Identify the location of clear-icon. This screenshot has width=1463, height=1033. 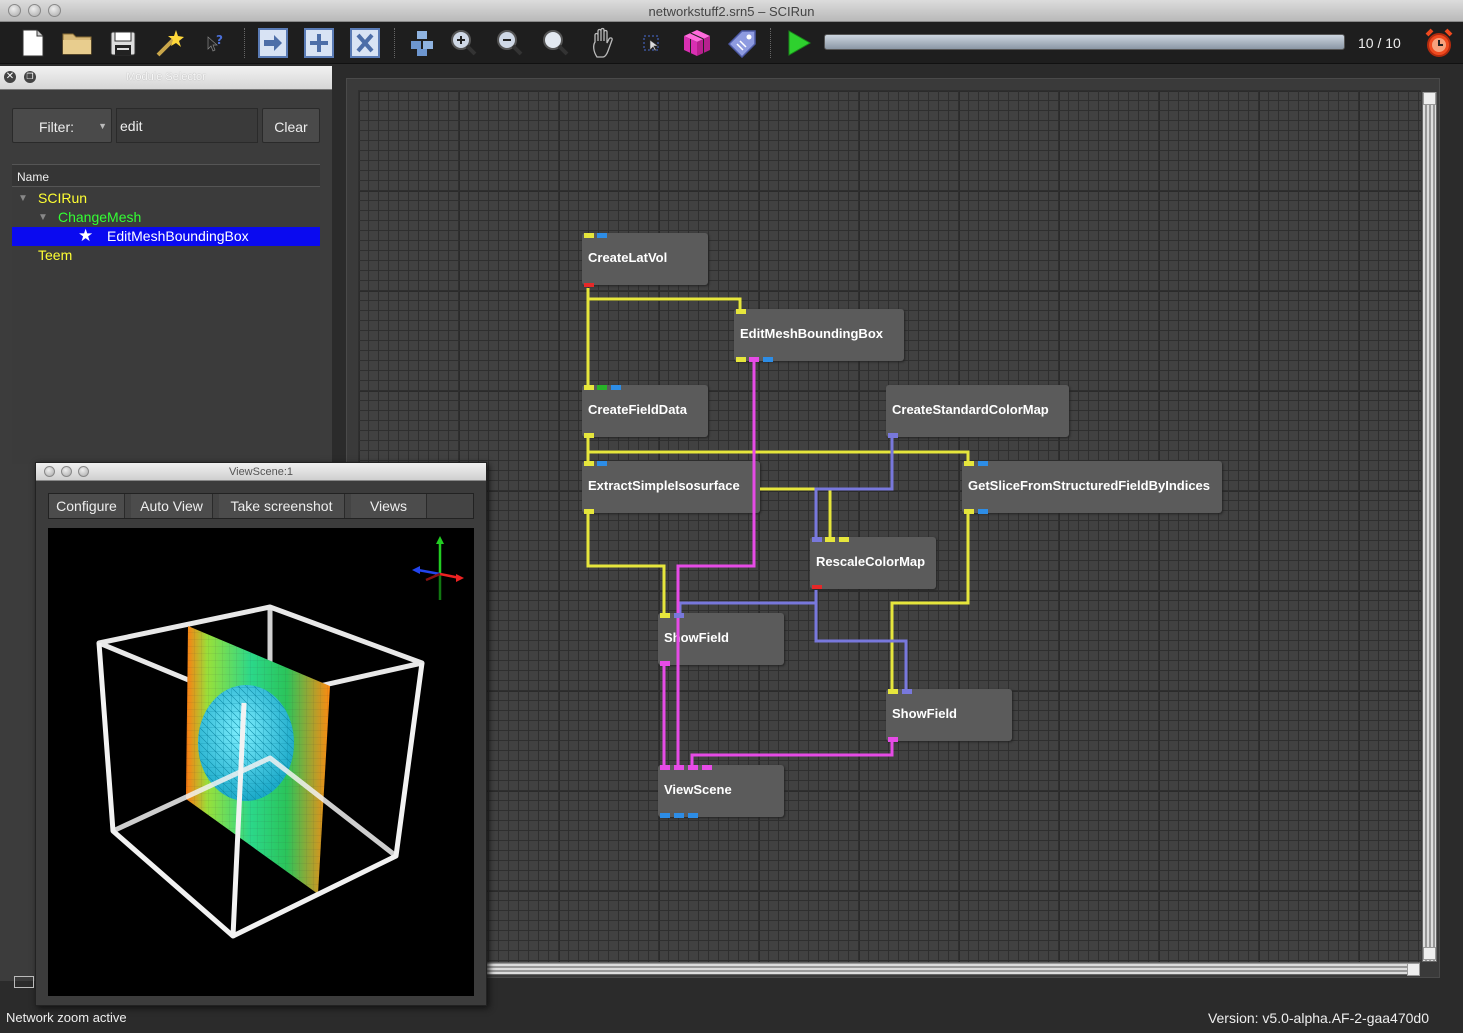
(365, 43).